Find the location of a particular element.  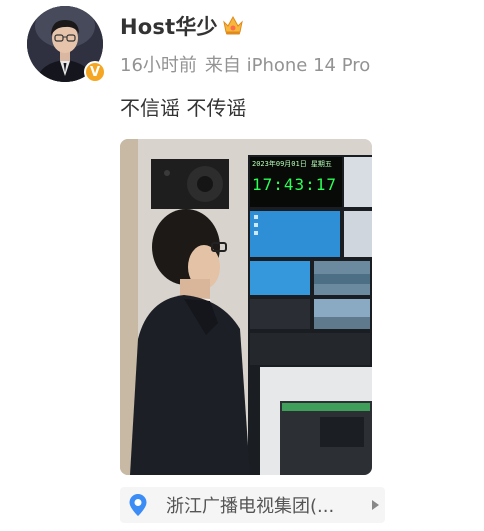

verified-badge-icon: V is located at coordinates (95, 72).